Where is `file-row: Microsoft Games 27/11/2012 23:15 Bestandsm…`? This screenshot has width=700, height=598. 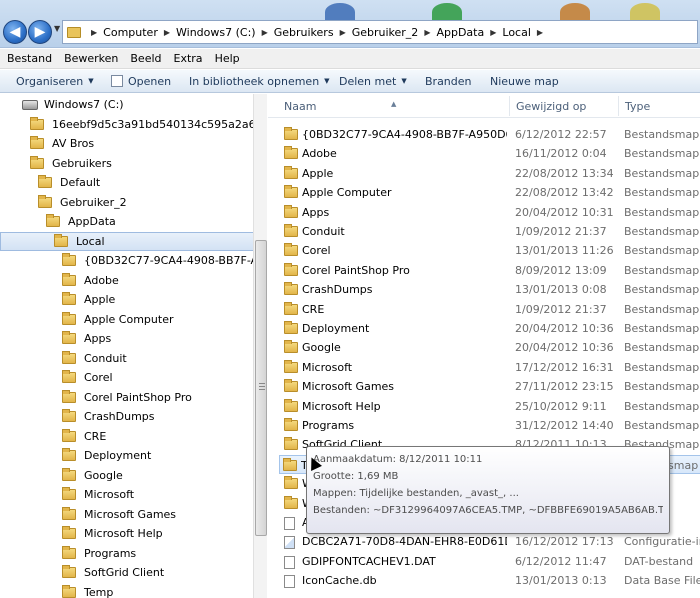
file-row: Microsoft Games 27/11/2012 23:15 Bestandsm… is located at coordinates (490, 386).